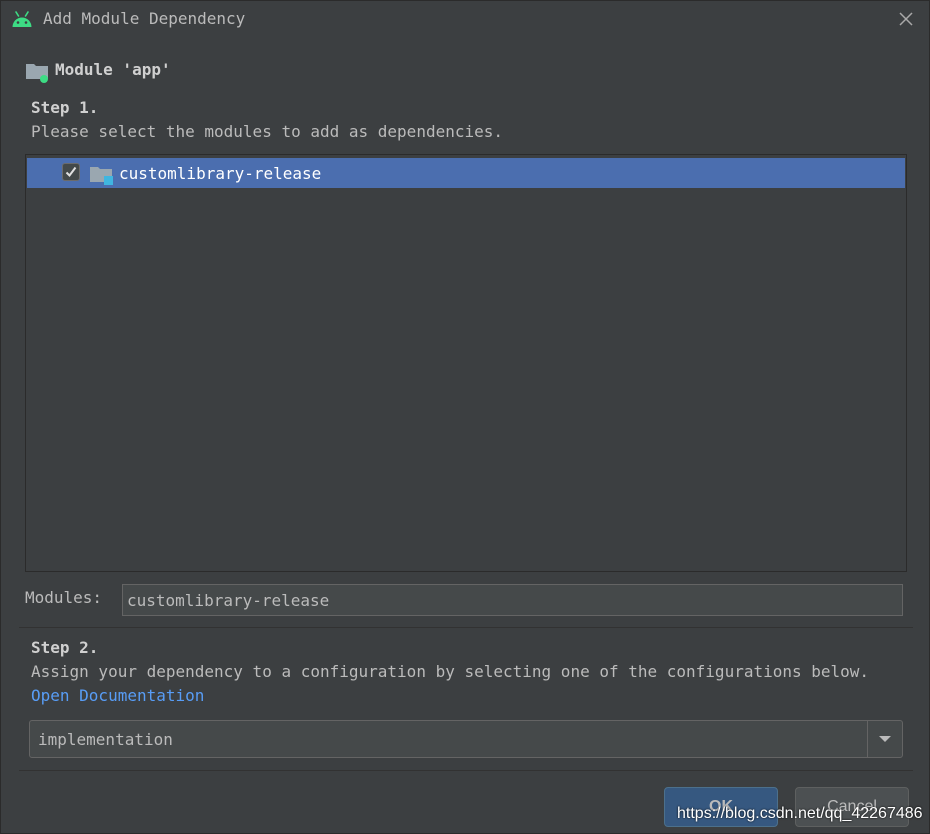 This screenshot has height=834, width=930. What do you see at coordinates (71, 172) in the screenshot?
I see `module-checkbox` at bounding box center [71, 172].